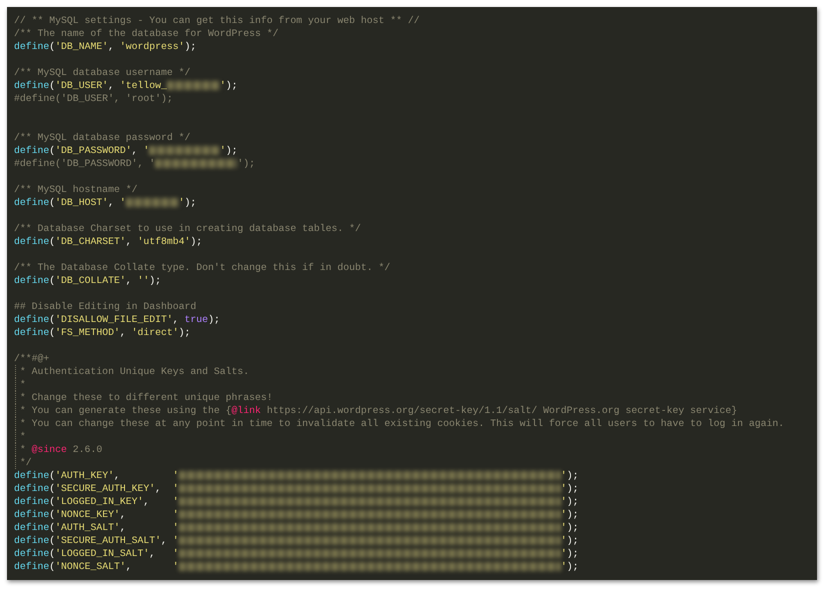 The height and width of the screenshot is (591, 824). Describe the element at coordinates (106, 202) in the screenshot. I see `code-line: define('DB_HOST', ' ');` at that location.